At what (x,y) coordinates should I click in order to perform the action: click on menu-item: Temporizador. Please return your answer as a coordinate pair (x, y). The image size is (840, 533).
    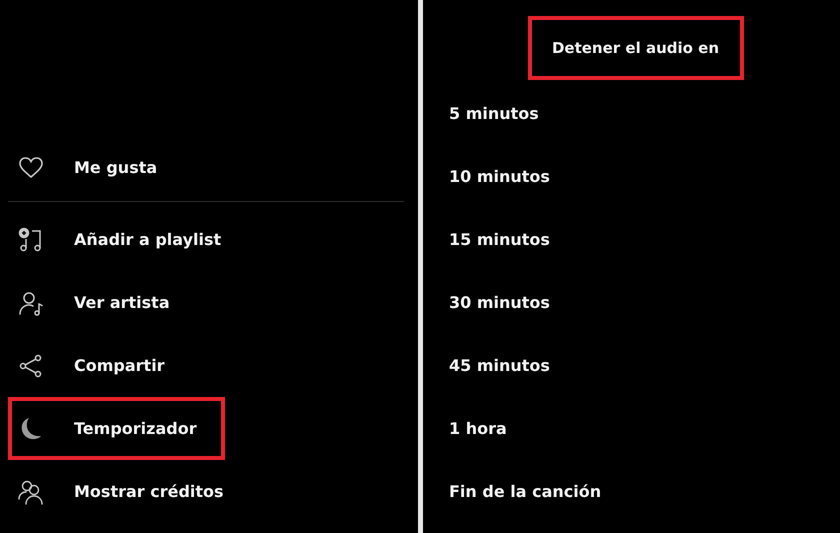
    Looking at the image, I should click on (116, 428).